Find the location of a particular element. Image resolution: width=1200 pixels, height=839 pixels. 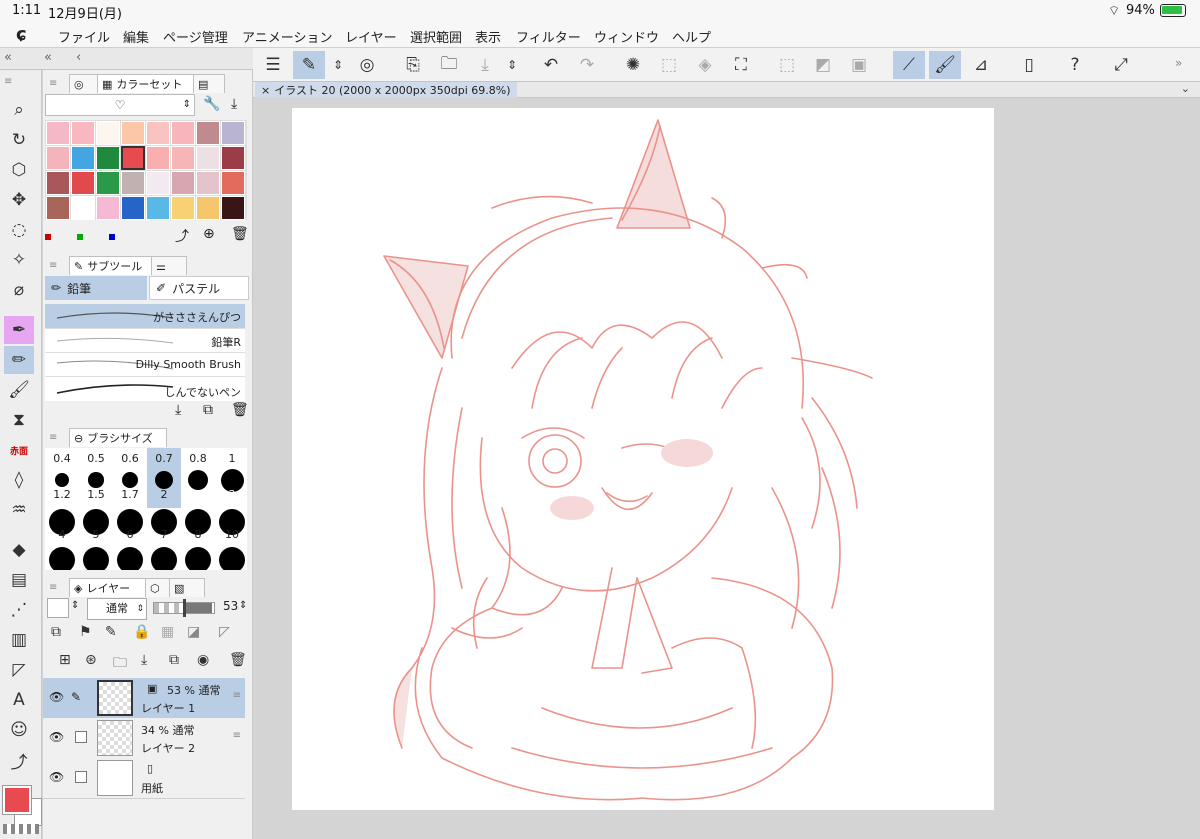

tab-sub-tool: ✎ サブツール is located at coordinates (113, 265).